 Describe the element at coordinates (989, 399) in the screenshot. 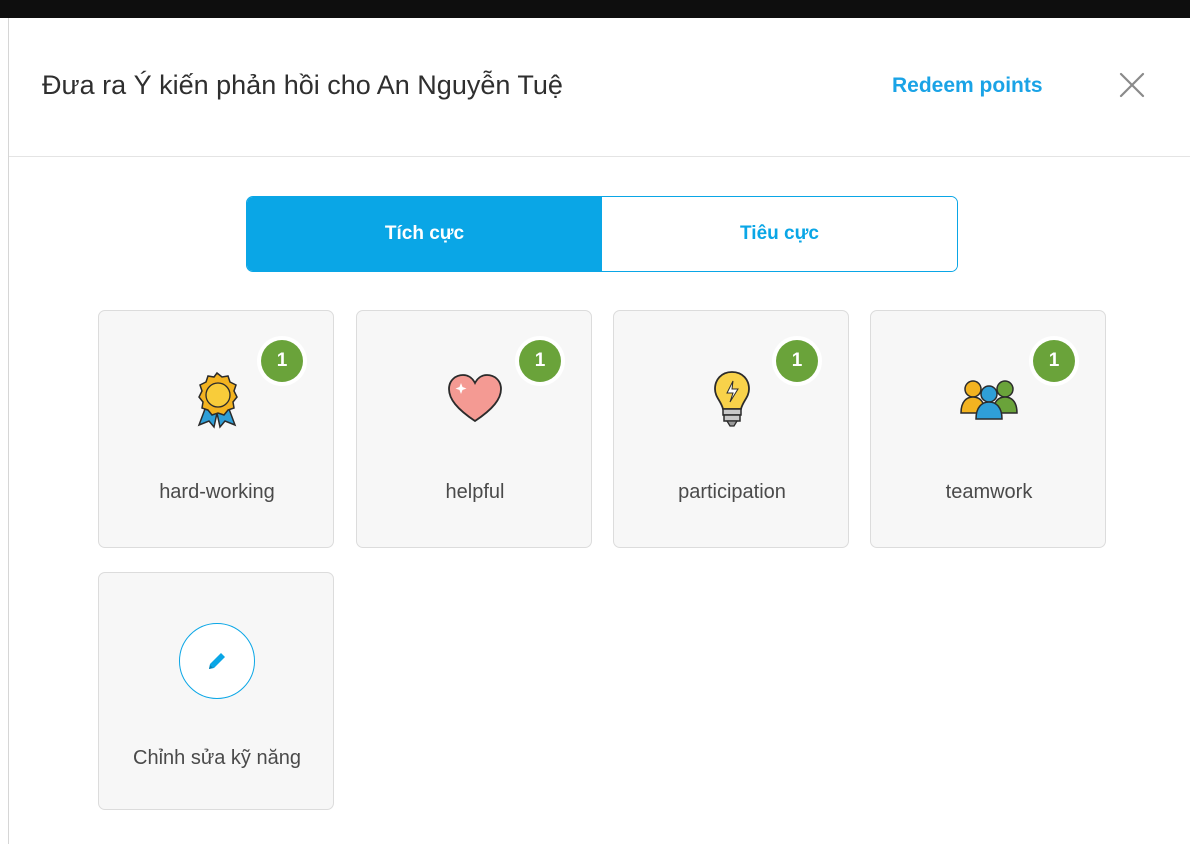

I see `team-people-icon` at that location.